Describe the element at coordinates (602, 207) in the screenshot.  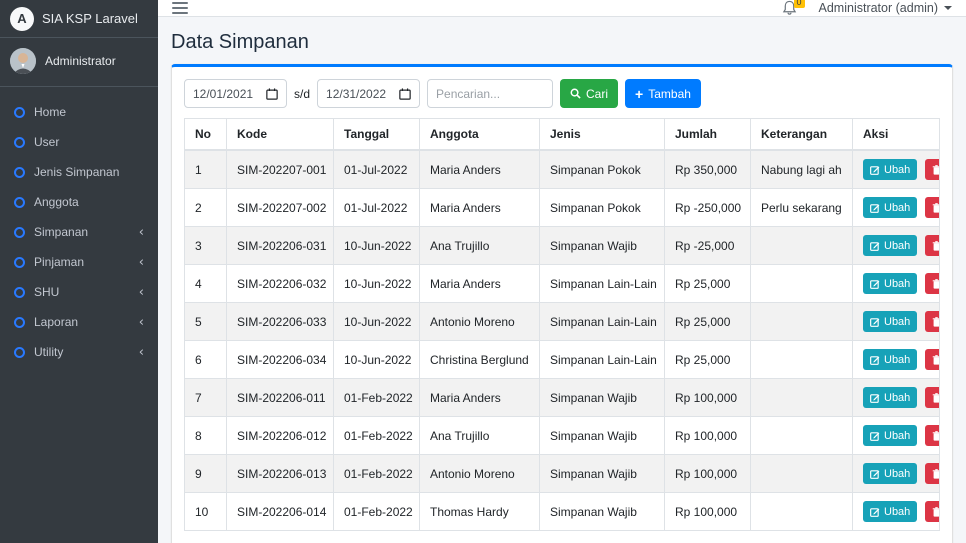
I see `cell-jenis: Simpanan Pokok` at that location.